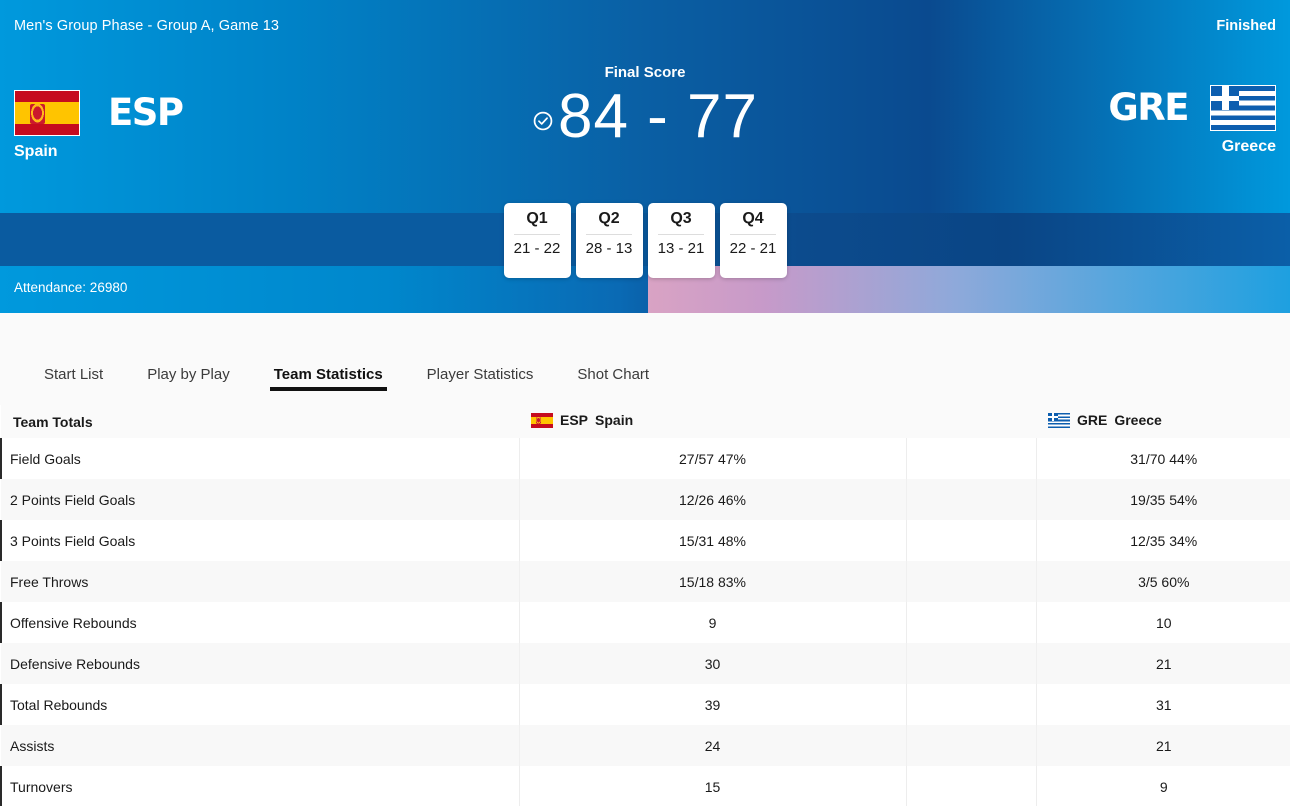 The height and width of the screenshot is (806, 1290). I want to click on final-score-block: Final Score 84 - 77, so click(645, 107).